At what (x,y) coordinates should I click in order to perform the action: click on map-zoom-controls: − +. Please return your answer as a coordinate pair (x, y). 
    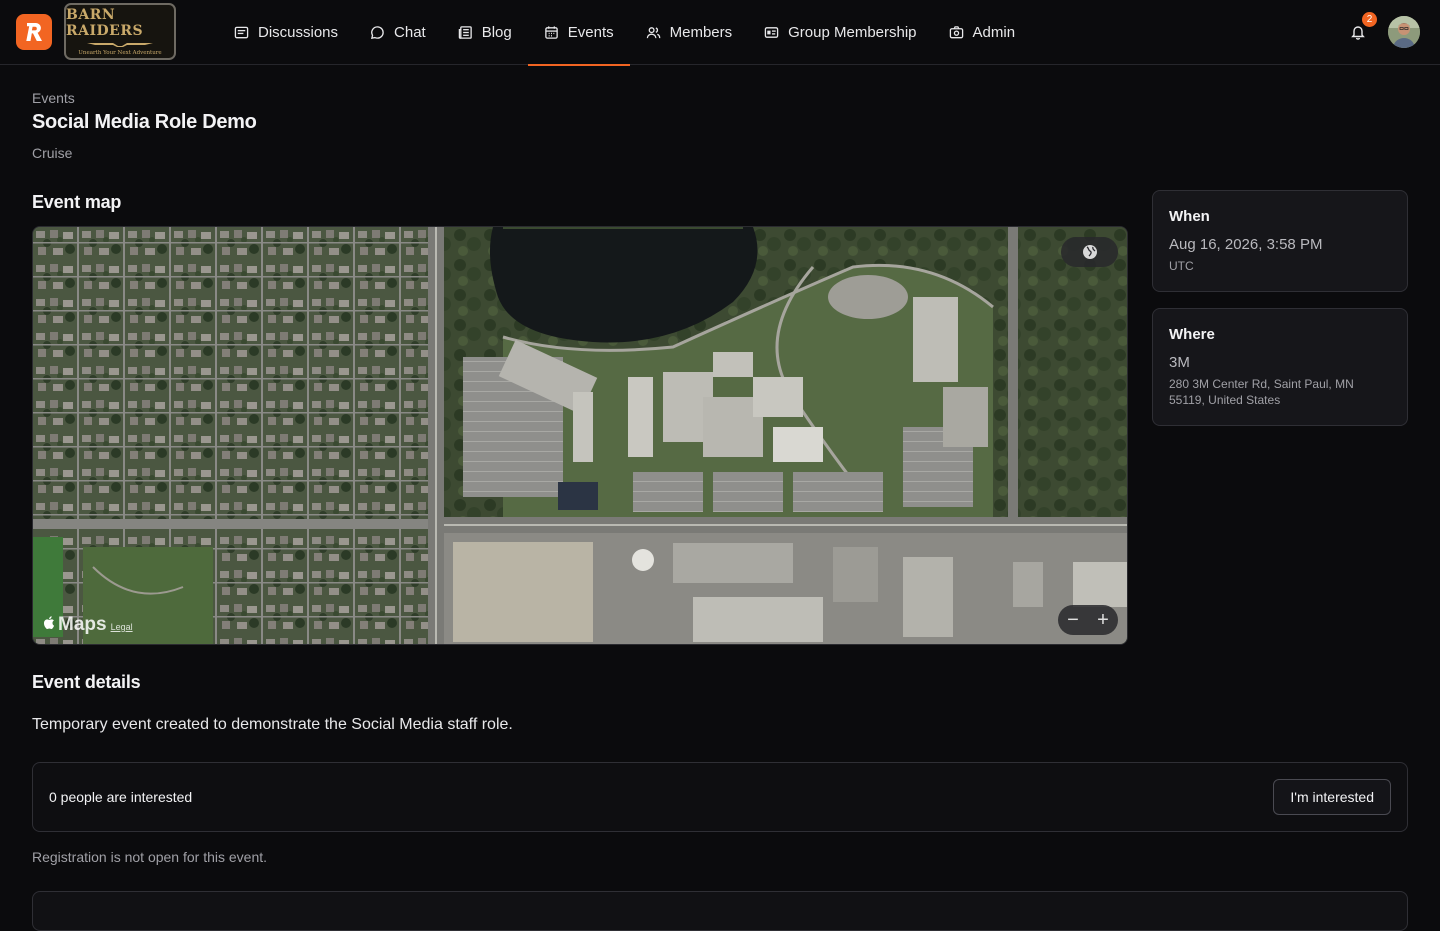
    Looking at the image, I should click on (1088, 620).